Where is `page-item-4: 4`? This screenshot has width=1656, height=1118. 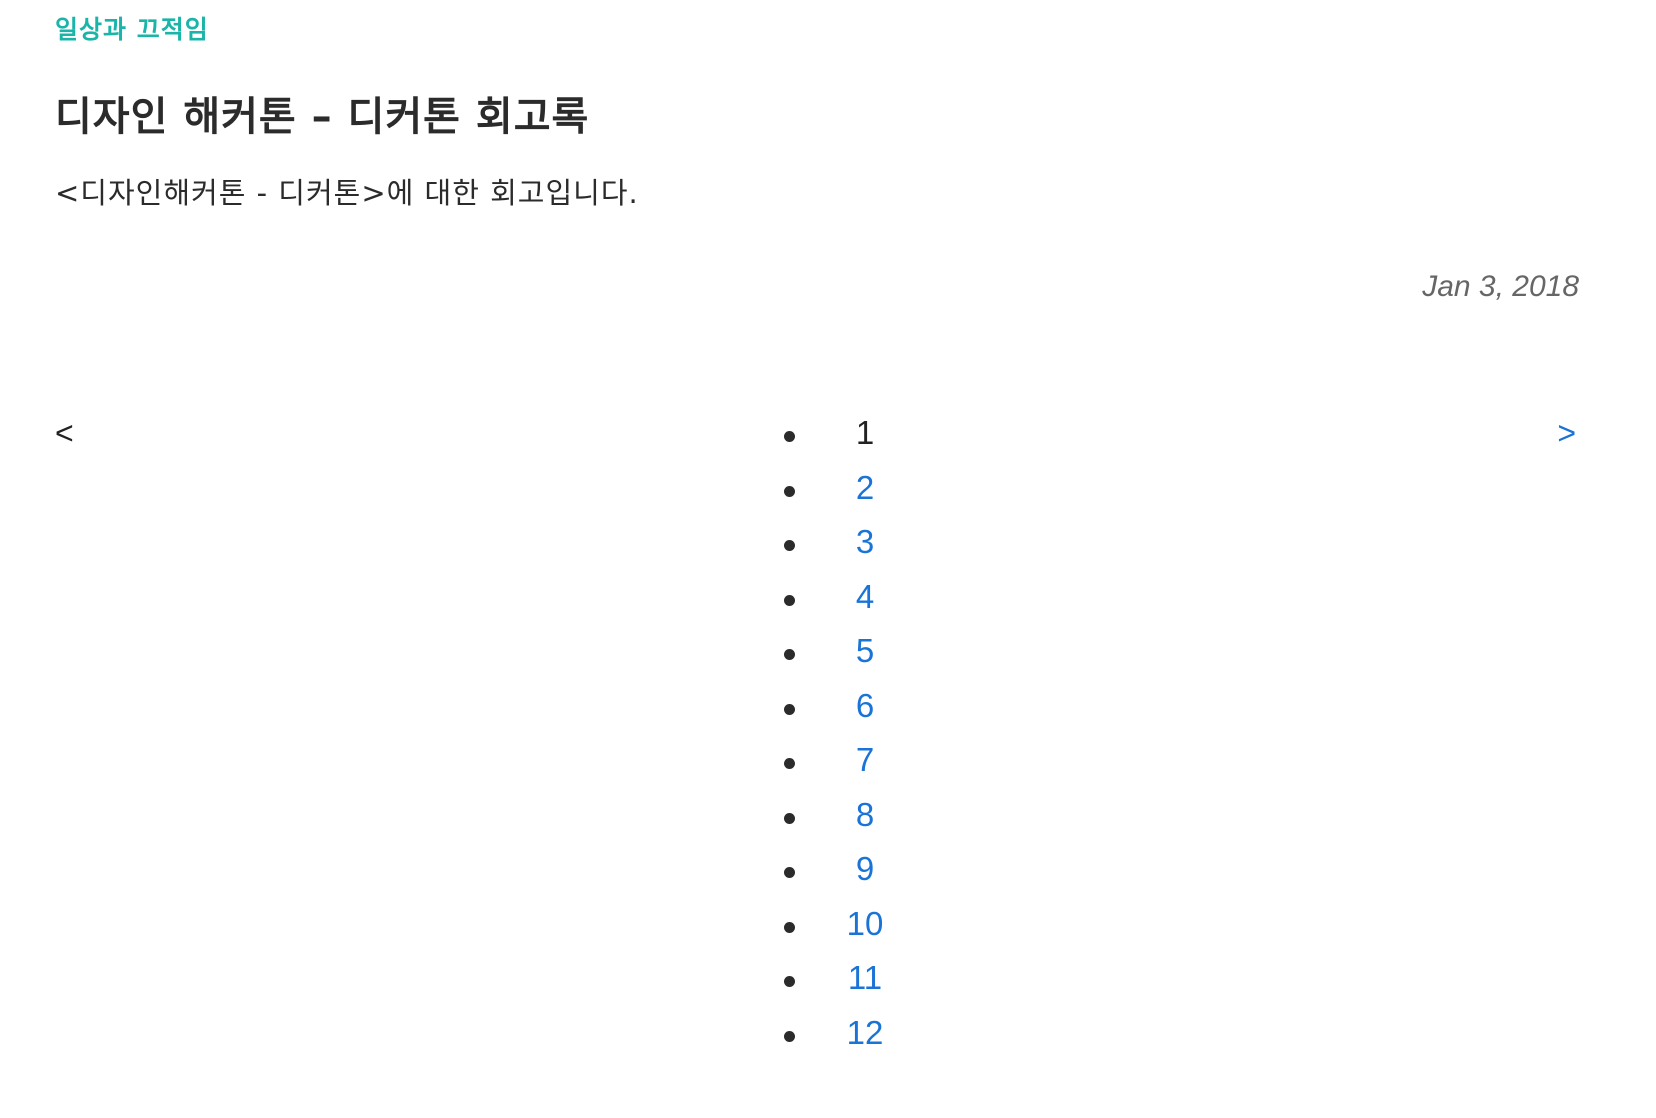 page-item-4: 4 is located at coordinates (840, 604).